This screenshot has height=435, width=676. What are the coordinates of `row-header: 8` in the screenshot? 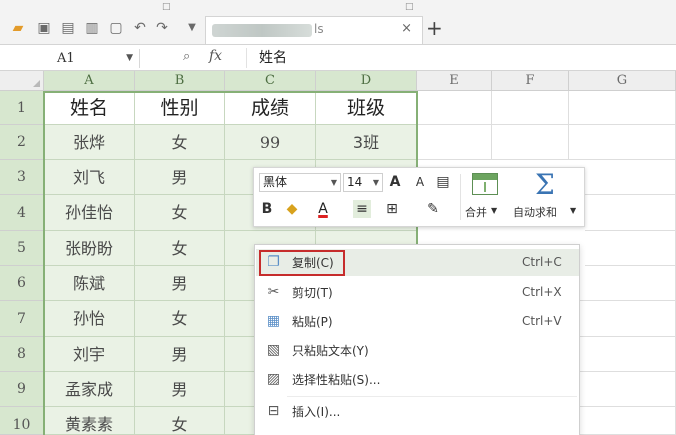 It's located at (22, 354).